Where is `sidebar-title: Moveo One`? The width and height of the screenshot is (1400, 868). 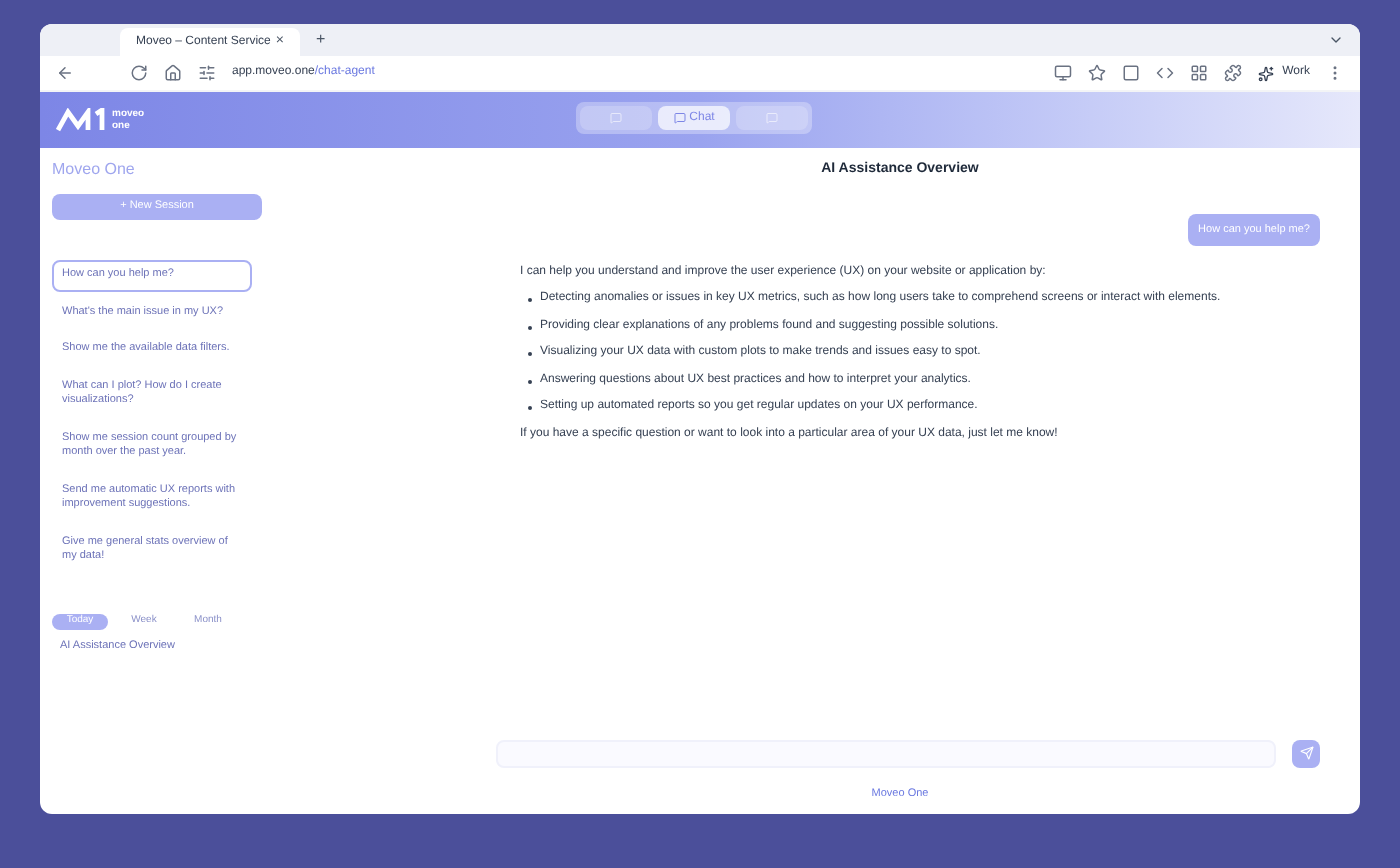 sidebar-title: Moveo One is located at coordinates (94, 170).